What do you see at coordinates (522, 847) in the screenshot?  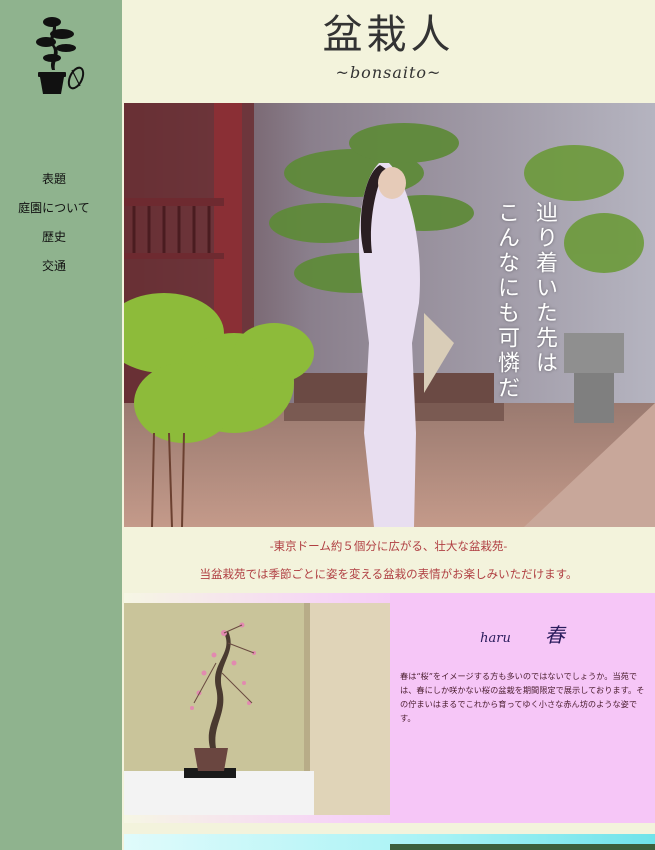 I see `next-season-image` at bounding box center [522, 847].